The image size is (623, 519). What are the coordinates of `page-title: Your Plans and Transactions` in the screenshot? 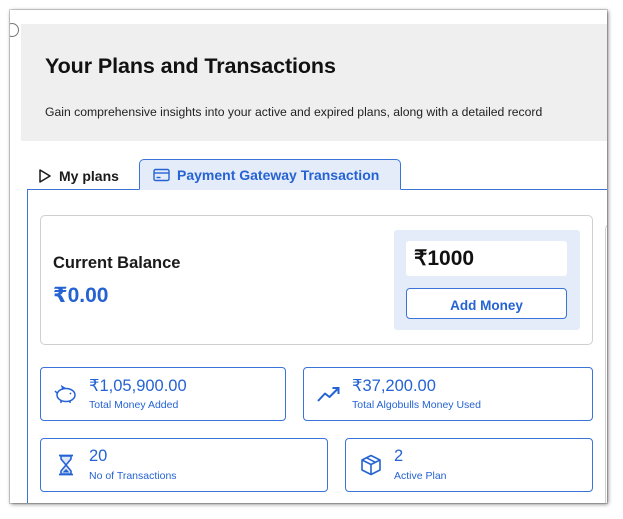 It's located at (190, 66).